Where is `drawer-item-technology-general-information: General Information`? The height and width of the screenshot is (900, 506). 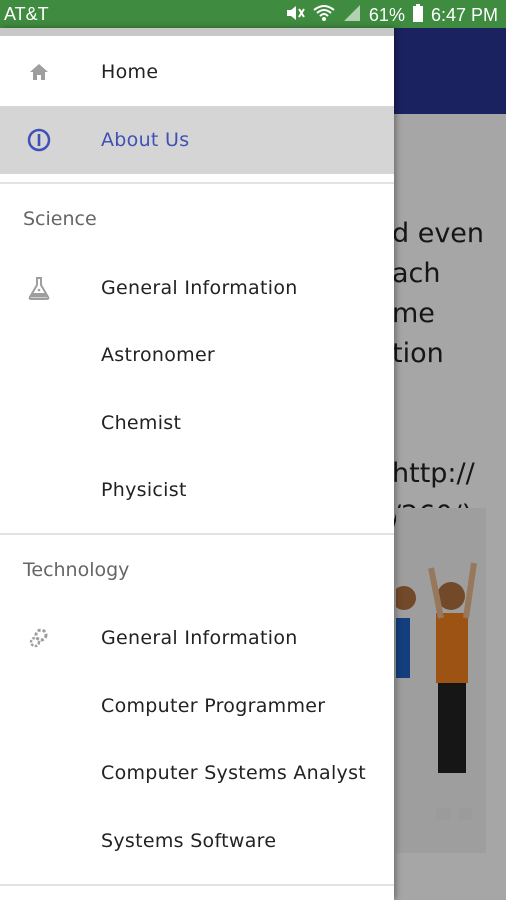
drawer-item-technology-general-information: General Information is located at coordinates (197, 638).